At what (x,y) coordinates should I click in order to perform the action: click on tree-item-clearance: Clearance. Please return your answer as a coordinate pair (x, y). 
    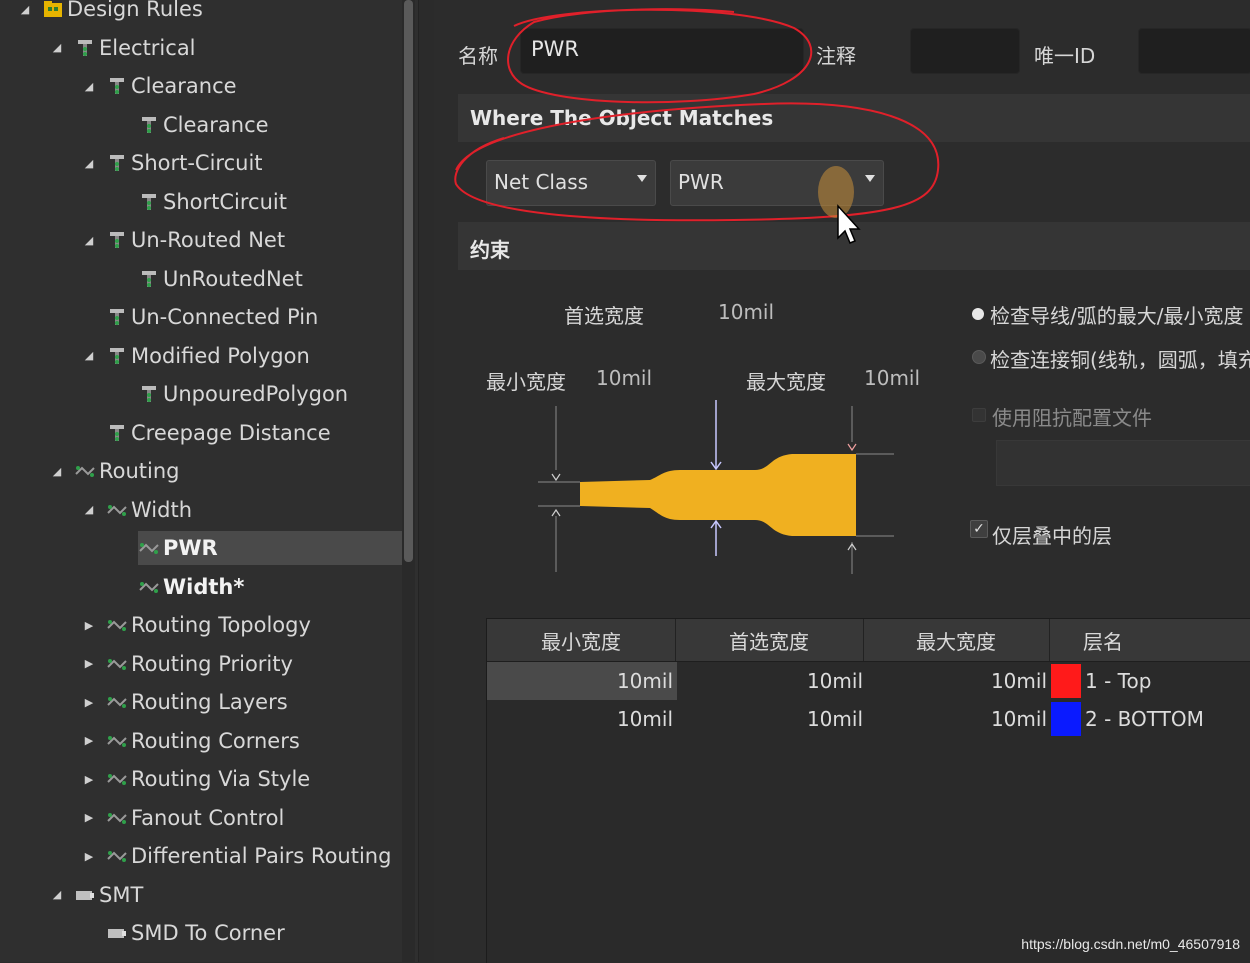
    Looking at the image, I should click on (191, 125).